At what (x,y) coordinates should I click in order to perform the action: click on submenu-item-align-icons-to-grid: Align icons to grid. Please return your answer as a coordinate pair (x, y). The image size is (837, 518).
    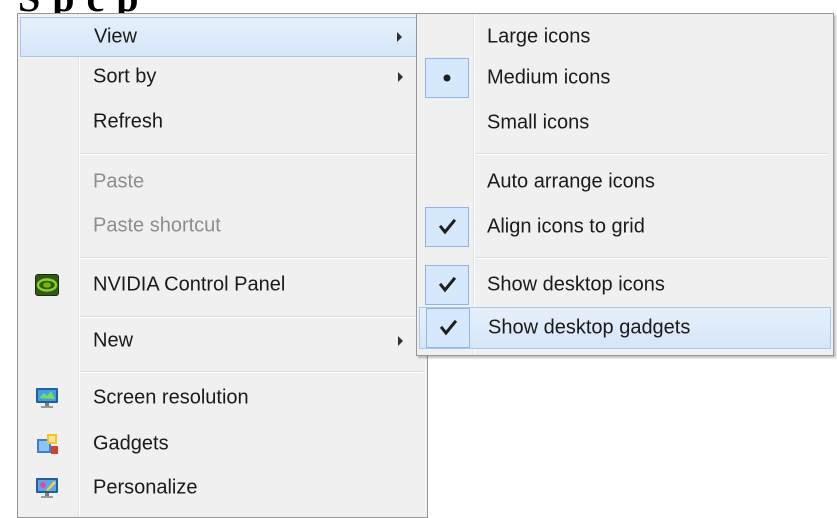
    Looking at the image, I should click on (625, 227).